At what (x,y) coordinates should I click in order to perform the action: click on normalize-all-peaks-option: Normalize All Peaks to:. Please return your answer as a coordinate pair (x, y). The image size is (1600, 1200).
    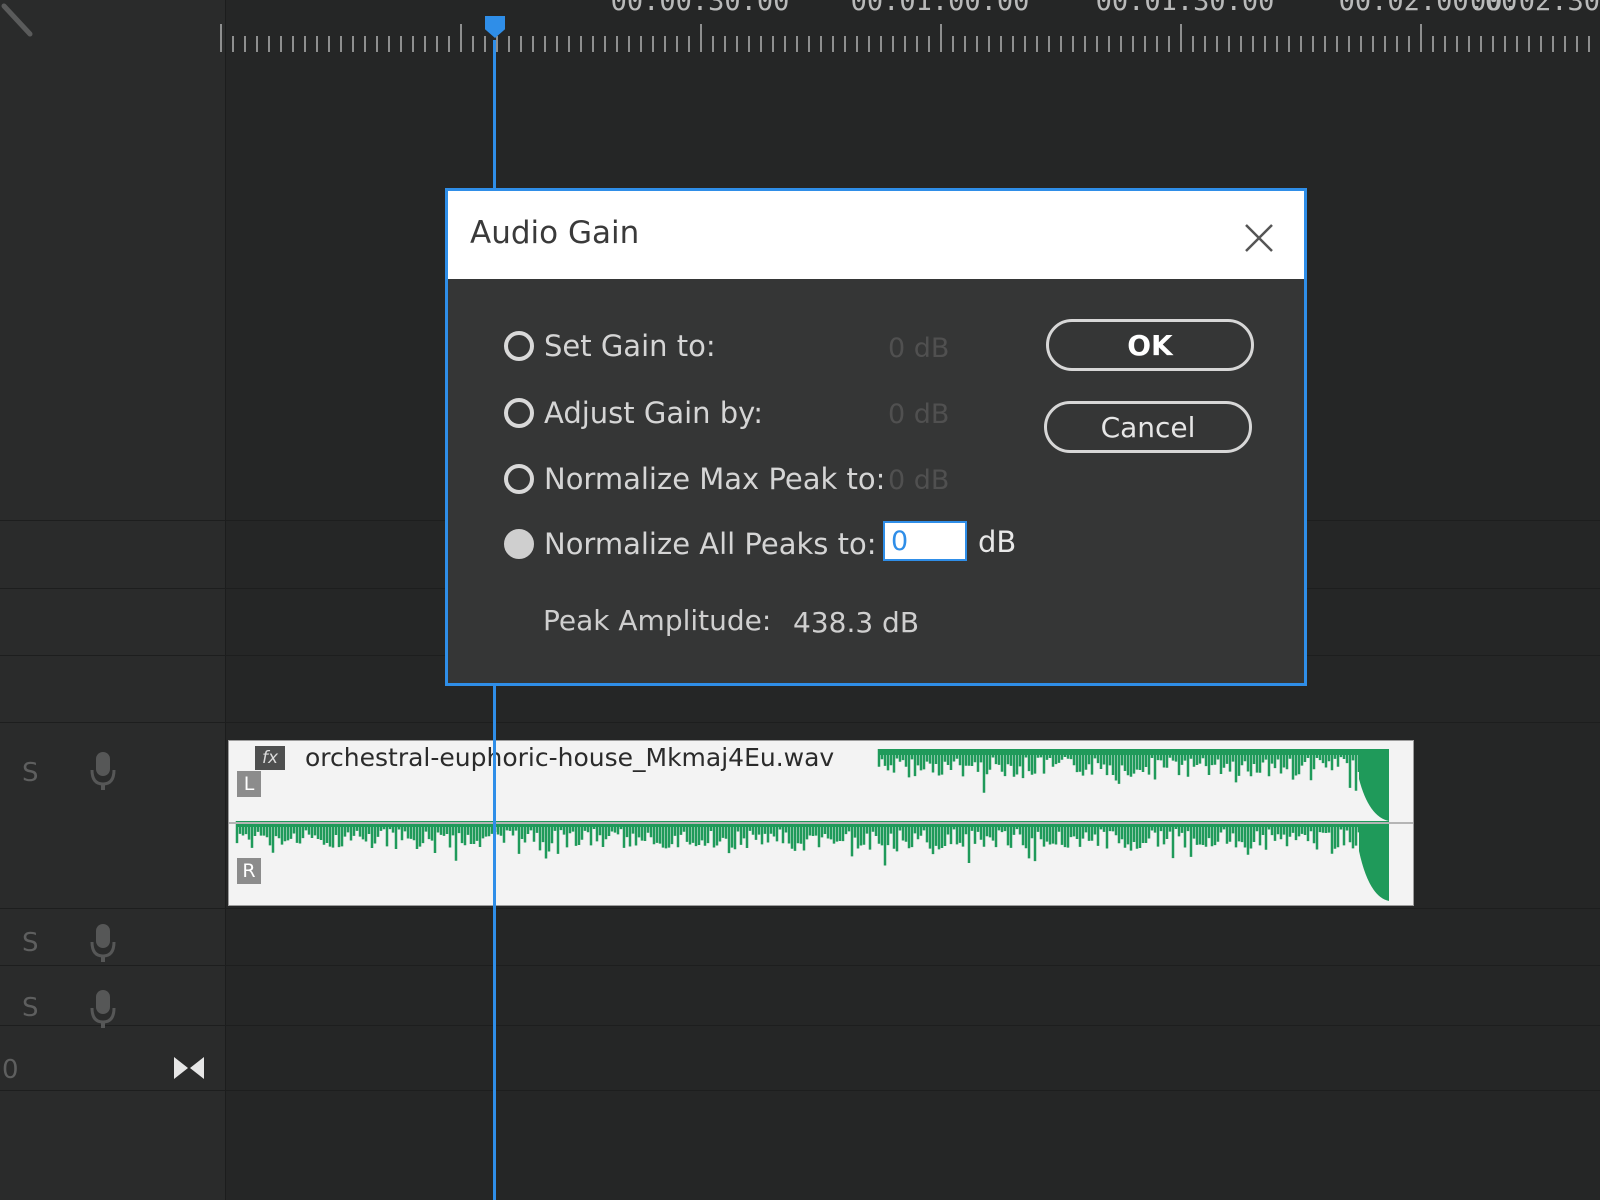
    Looking at the image, I should click on (690, 544).